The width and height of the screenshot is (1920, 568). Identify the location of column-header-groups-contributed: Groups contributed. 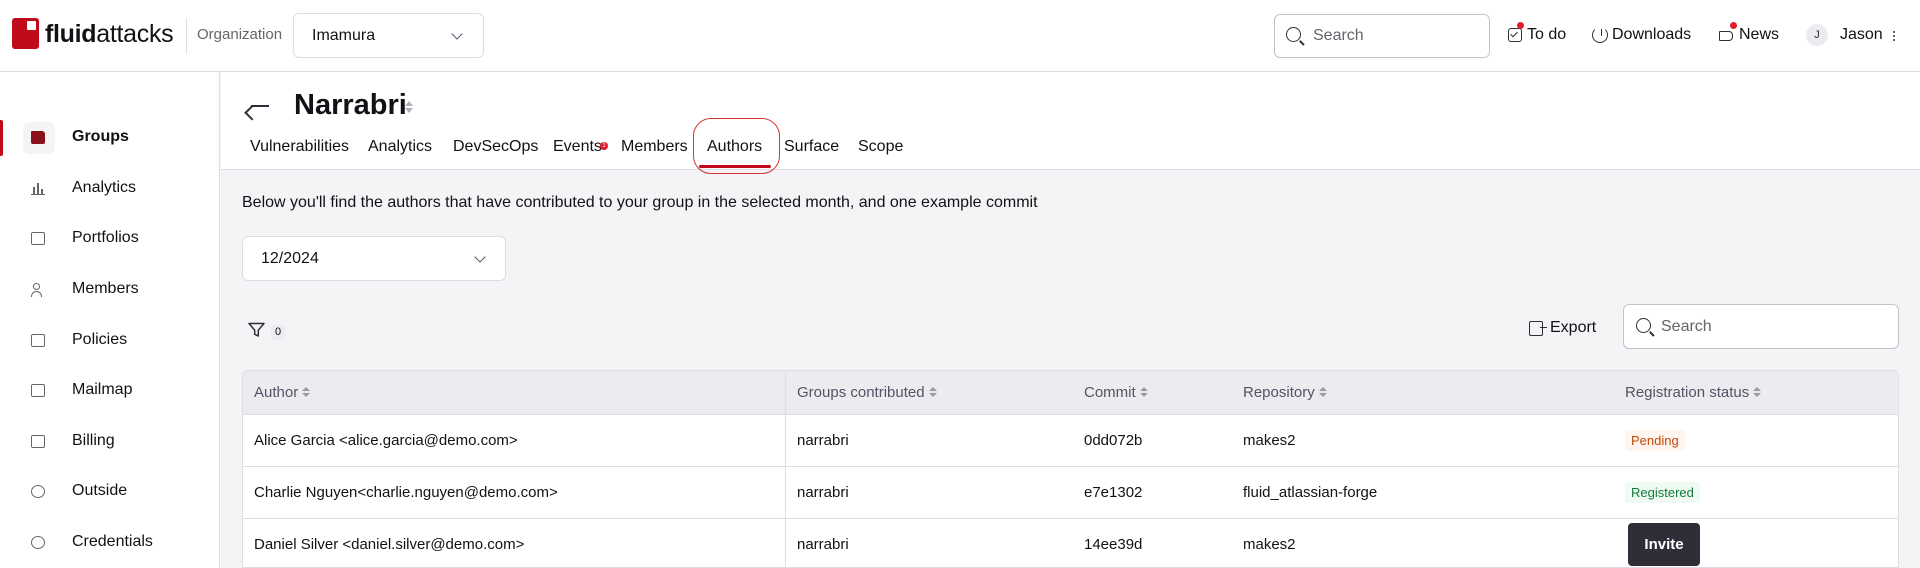
(867, 392).